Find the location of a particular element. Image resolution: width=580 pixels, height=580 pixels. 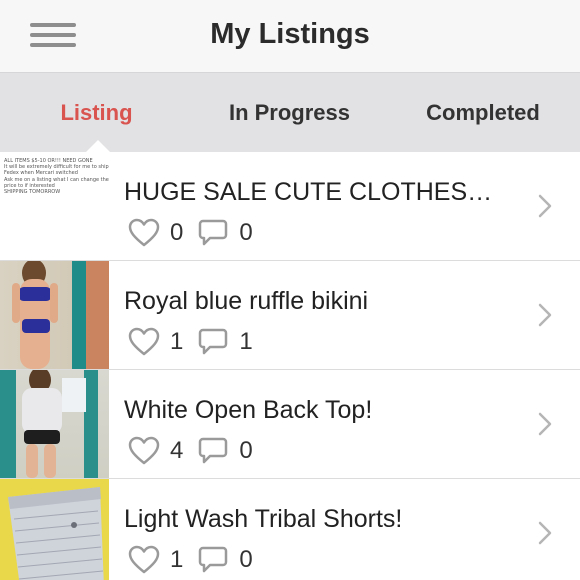

comments-count: 1 is located at coordinates (246, 341).